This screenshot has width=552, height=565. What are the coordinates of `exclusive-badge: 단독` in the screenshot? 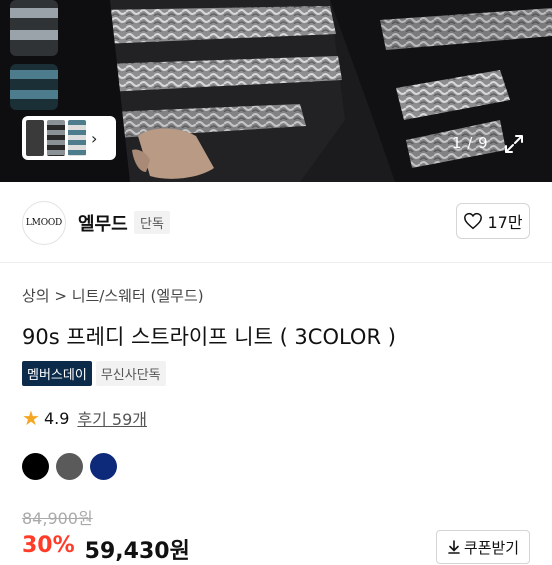 It's located at (152, 222).